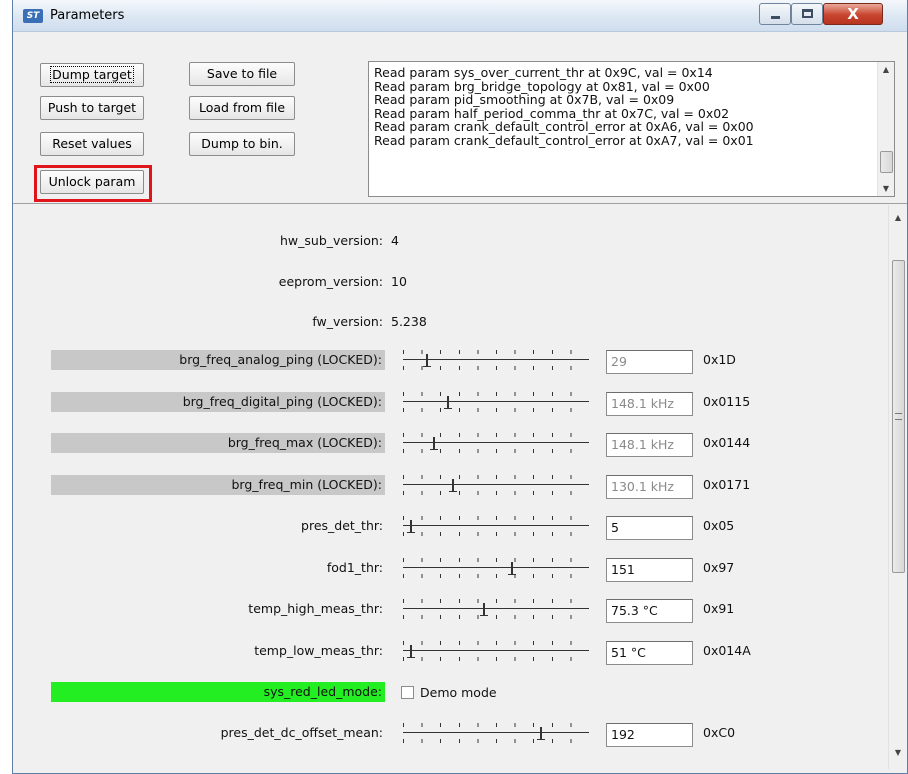 Image resolution: width=908 pixels, height=774 pixels. What do you see at coordinates (93, 183) in the screenshot?
I see `unlock-param-highlight` at bounding box center [93, 183].